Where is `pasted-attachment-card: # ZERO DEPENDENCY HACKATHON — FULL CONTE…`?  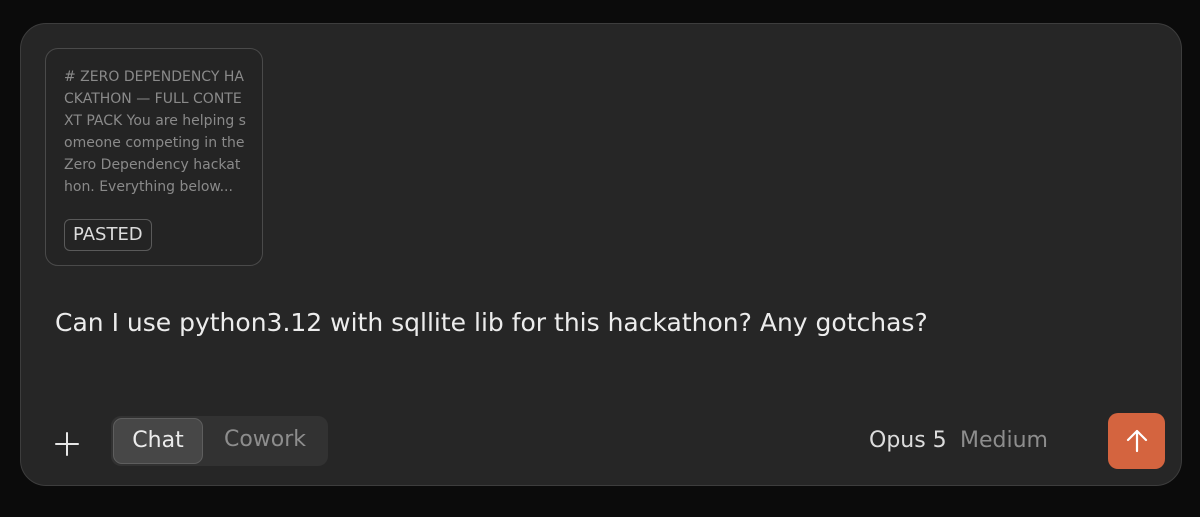 pasted-attachment-card: # ZERO DEPENDENCY HACKATHON — FULL CONTE… is located at coordinates (154, 157).